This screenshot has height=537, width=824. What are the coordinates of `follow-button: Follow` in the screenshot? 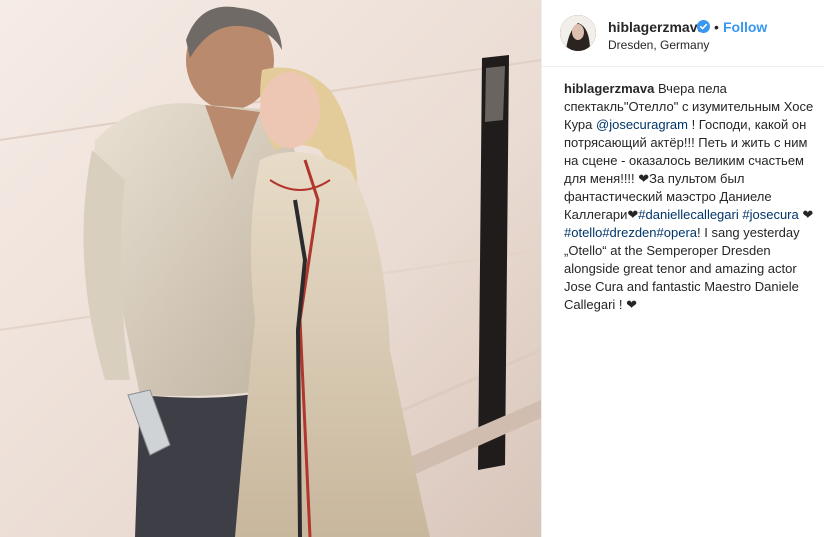 It's located at (745, 27).